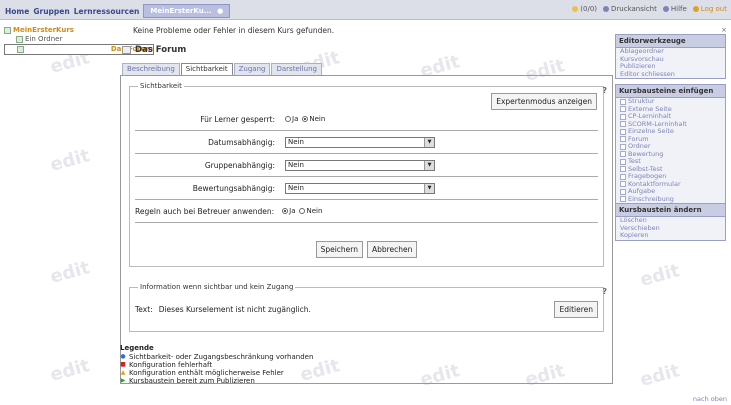 This screenshot has height=405, width=731. What do you see at coordinates (187, 381) in the screenshot?
I see `legend-item: ▶ Kursbaustein bereit zum Publizieren` at bounding box center [187, 381].